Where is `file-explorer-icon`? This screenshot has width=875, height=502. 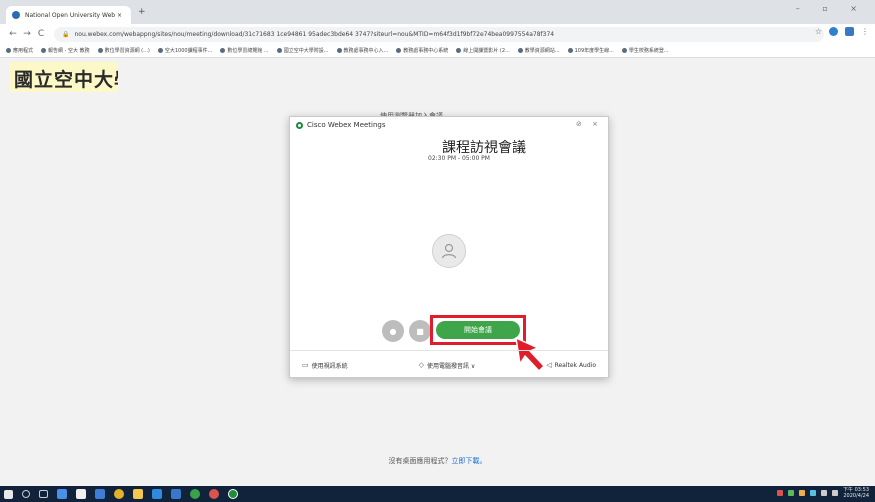
file-explorer-icon is located at coordinates (138, 494).